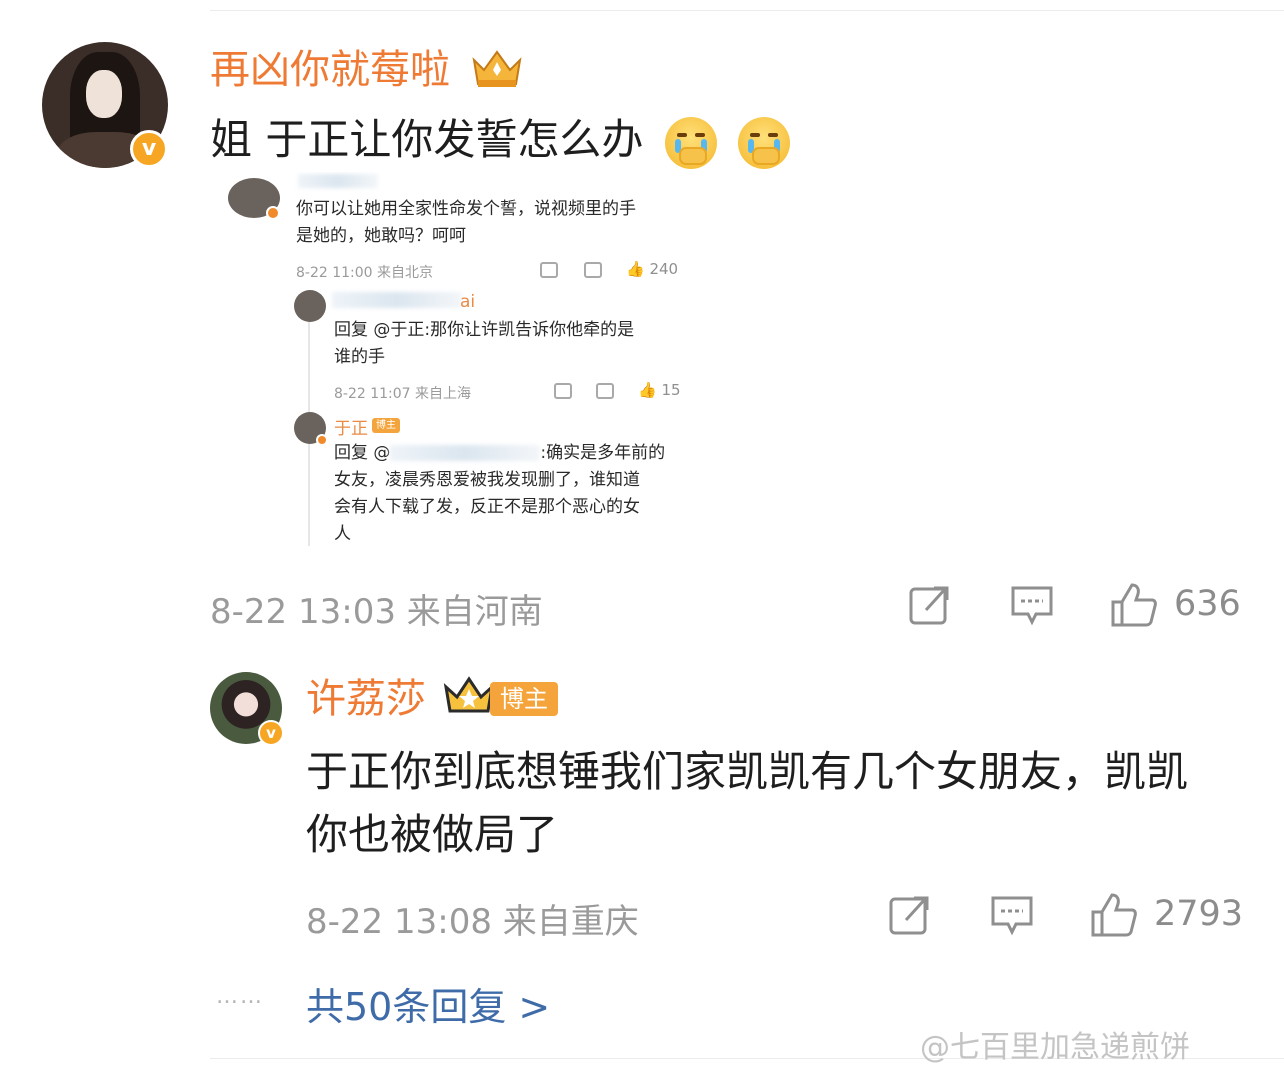 This screenshot has height=1072, width=1284. What do you see at coordinates (330, 70) in the screenshot?
I see `comment-username: 再凶你就莓啦` at bounding box center [330, 70].